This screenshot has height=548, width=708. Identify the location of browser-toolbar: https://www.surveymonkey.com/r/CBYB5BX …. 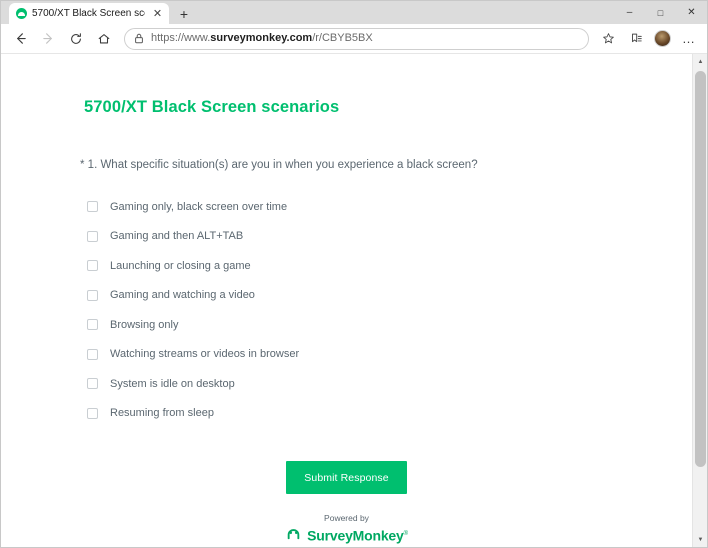
(354, 39).